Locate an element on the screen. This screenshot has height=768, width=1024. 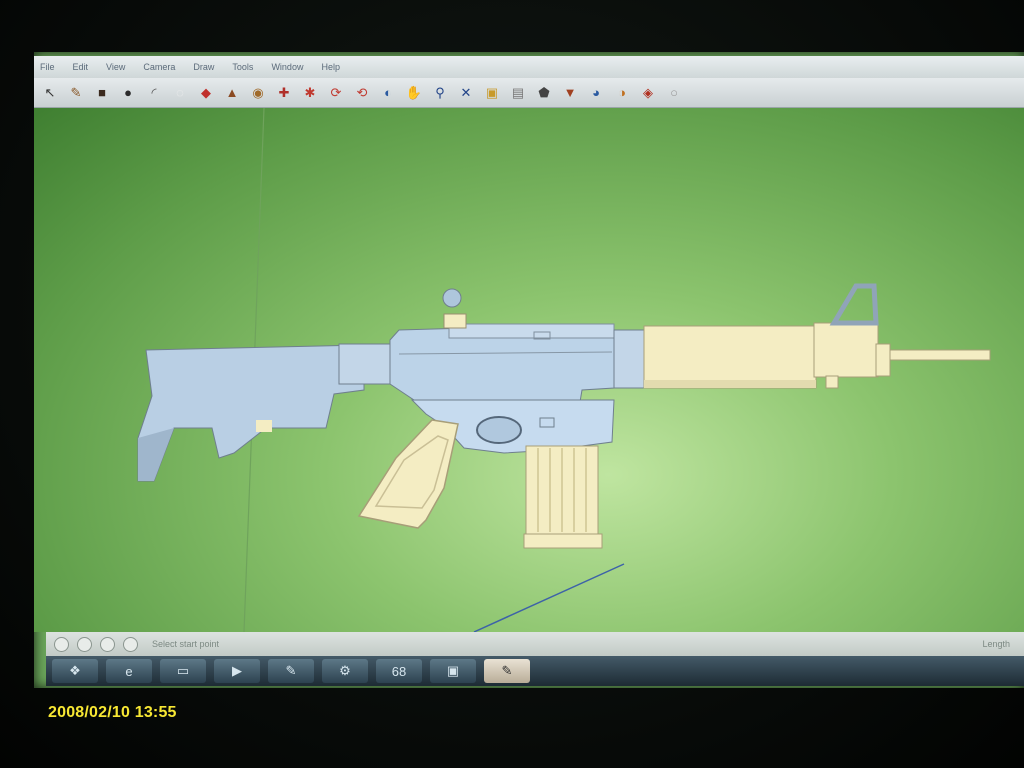
scale-icon: ⟳ is located at coordinates (336, 92).